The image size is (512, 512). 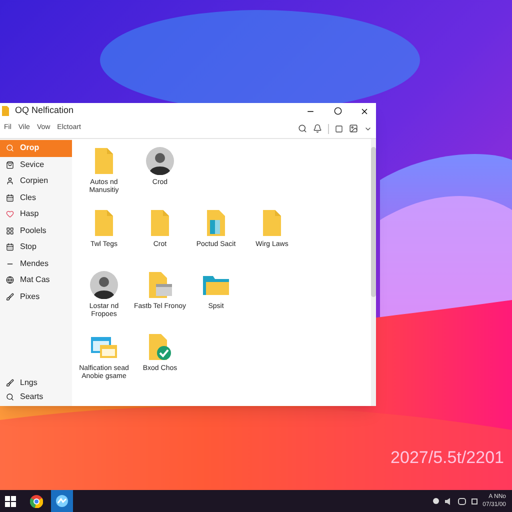 I want to click on sidebar-item: Sevice, so click(x=36, y=164).